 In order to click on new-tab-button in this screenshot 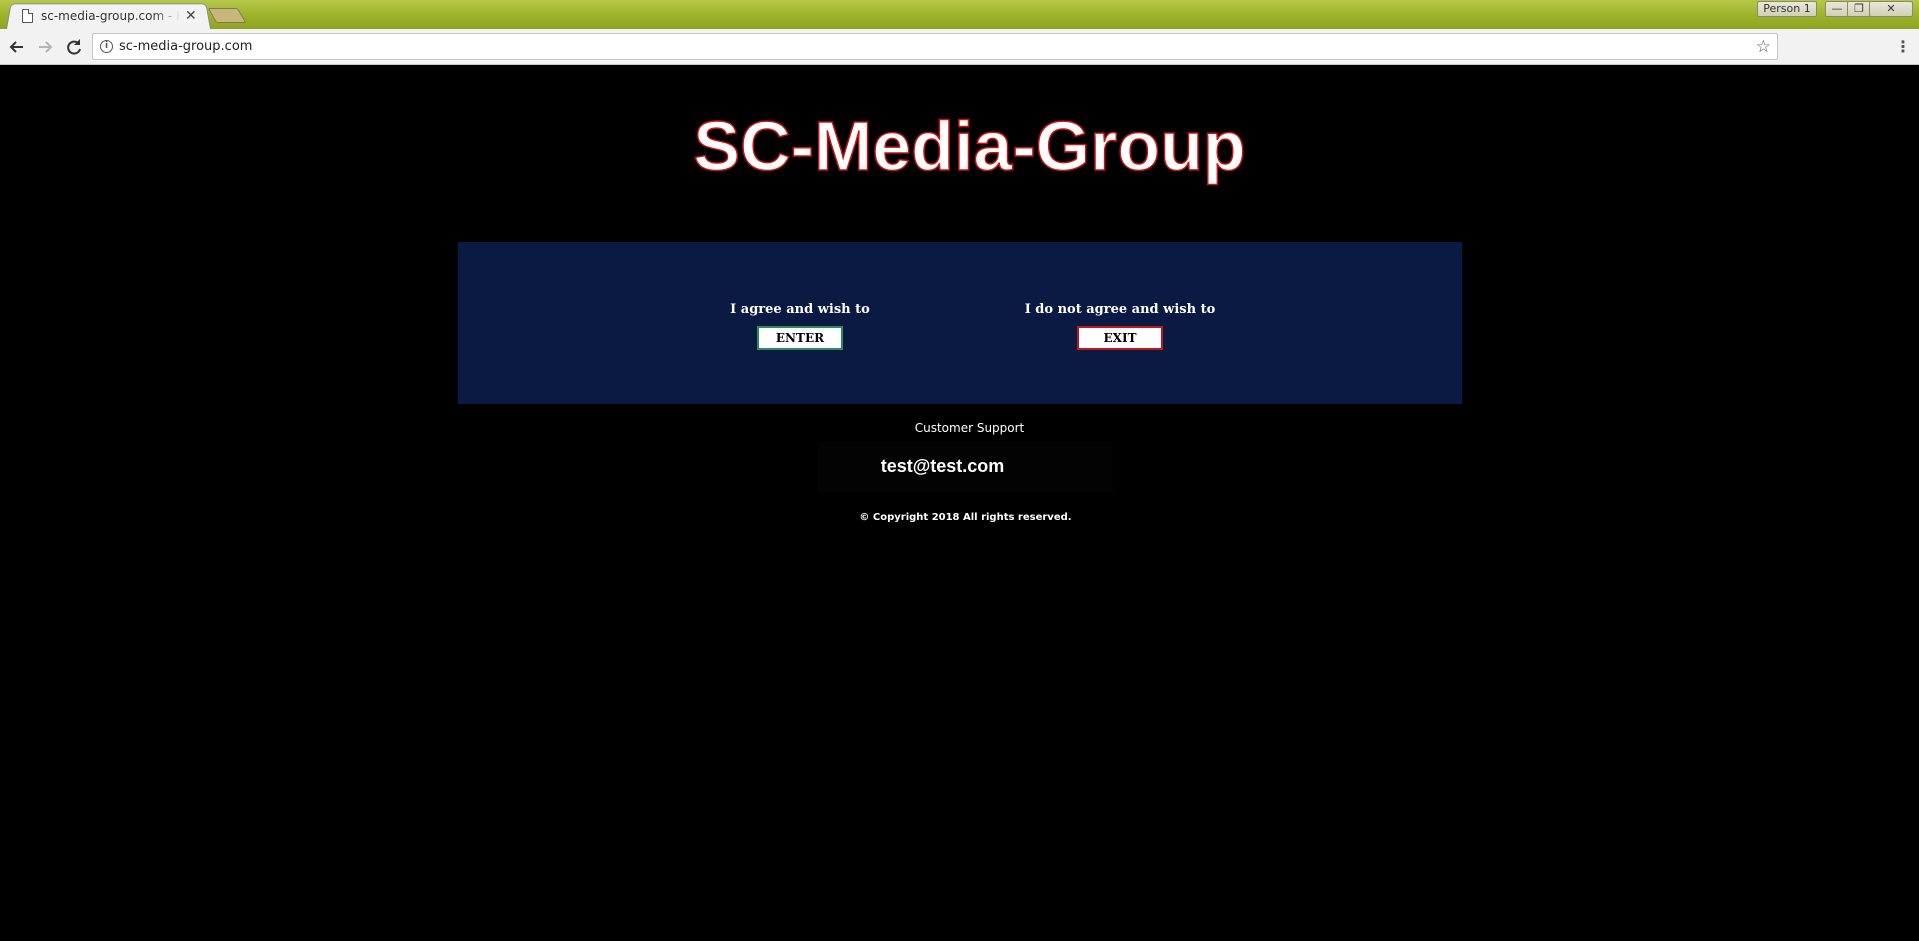, I will do `click(227, 15)`.